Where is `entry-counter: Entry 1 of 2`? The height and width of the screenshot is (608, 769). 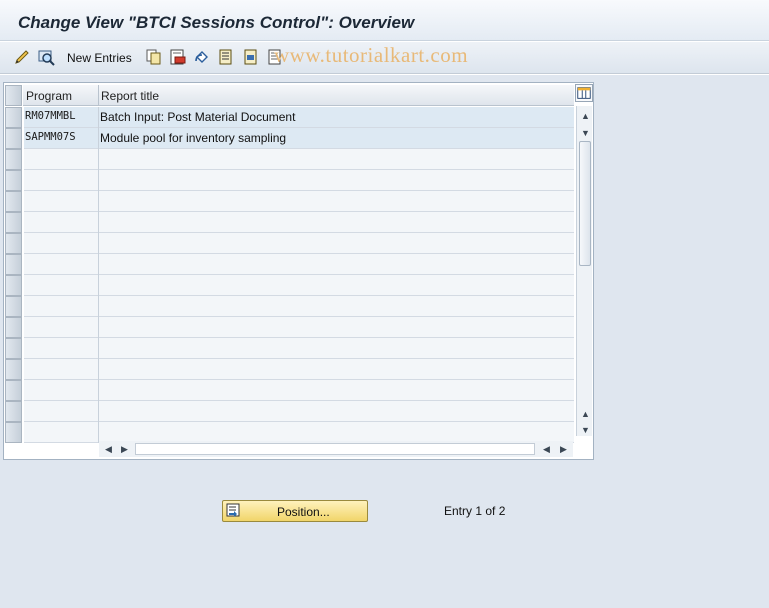
entry-counter: Entry 1 of 2 is located at coordinates (475, 511).